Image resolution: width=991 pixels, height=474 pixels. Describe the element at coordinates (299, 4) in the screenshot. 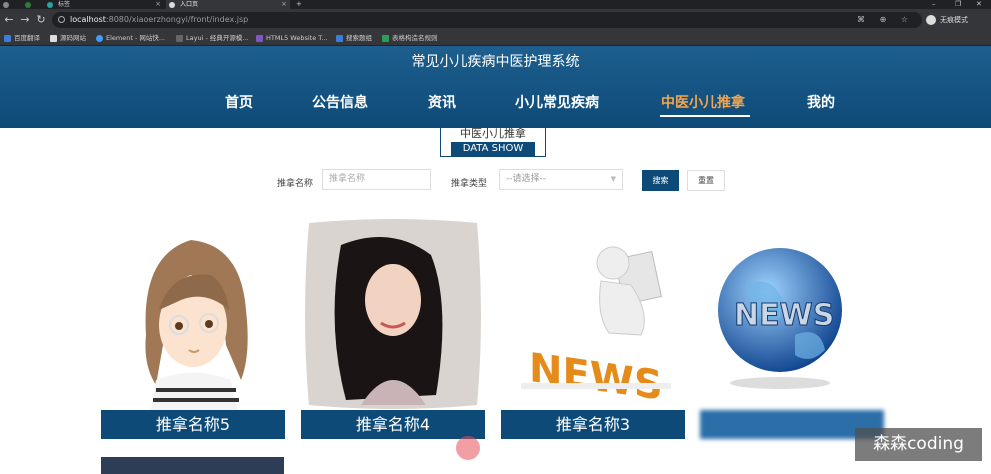

I see `new-tab-icon: +` at that location.